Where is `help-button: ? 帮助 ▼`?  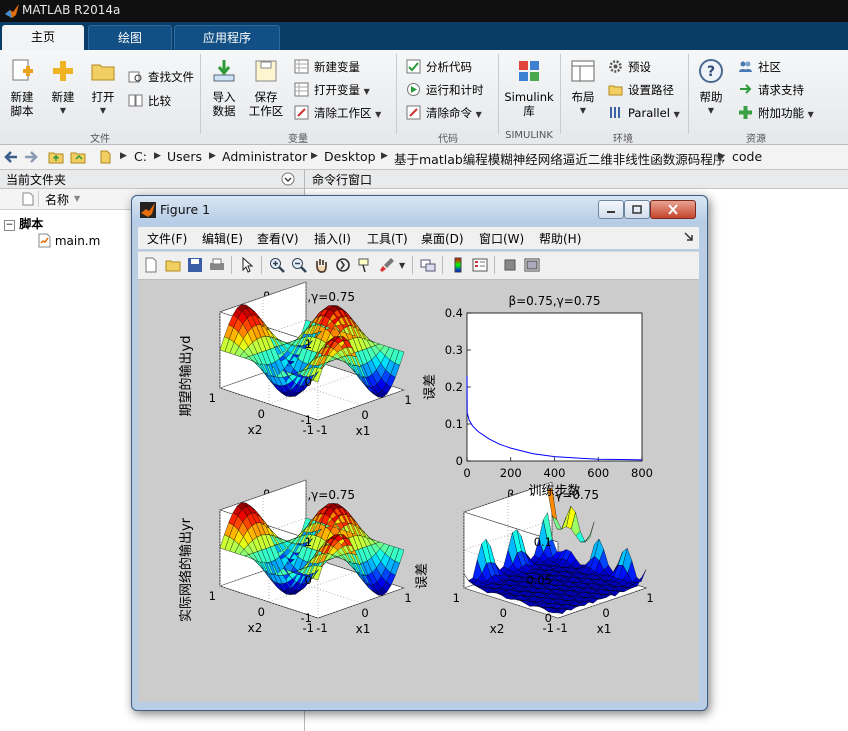 help-button: ? 帮助 ▼ is located at coordinates (711, 88).